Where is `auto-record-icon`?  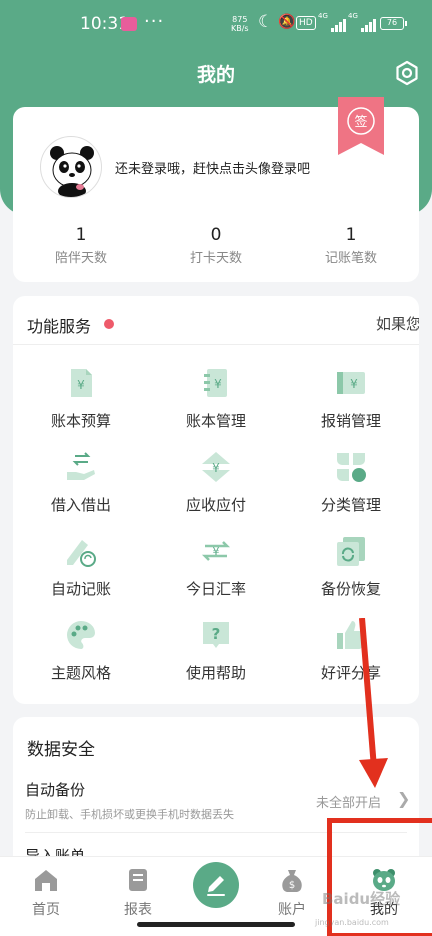
auto-record-icon is located at coordinates (81, 553).